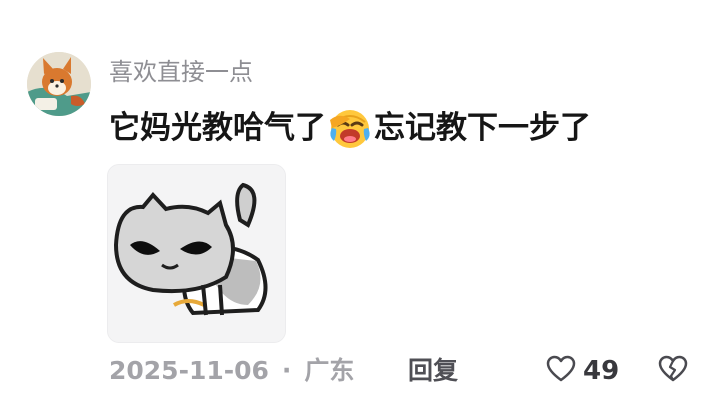 The width and height of the screenshot is (720, 405). I want to click on cat-sticker-image, so click(196, 253).